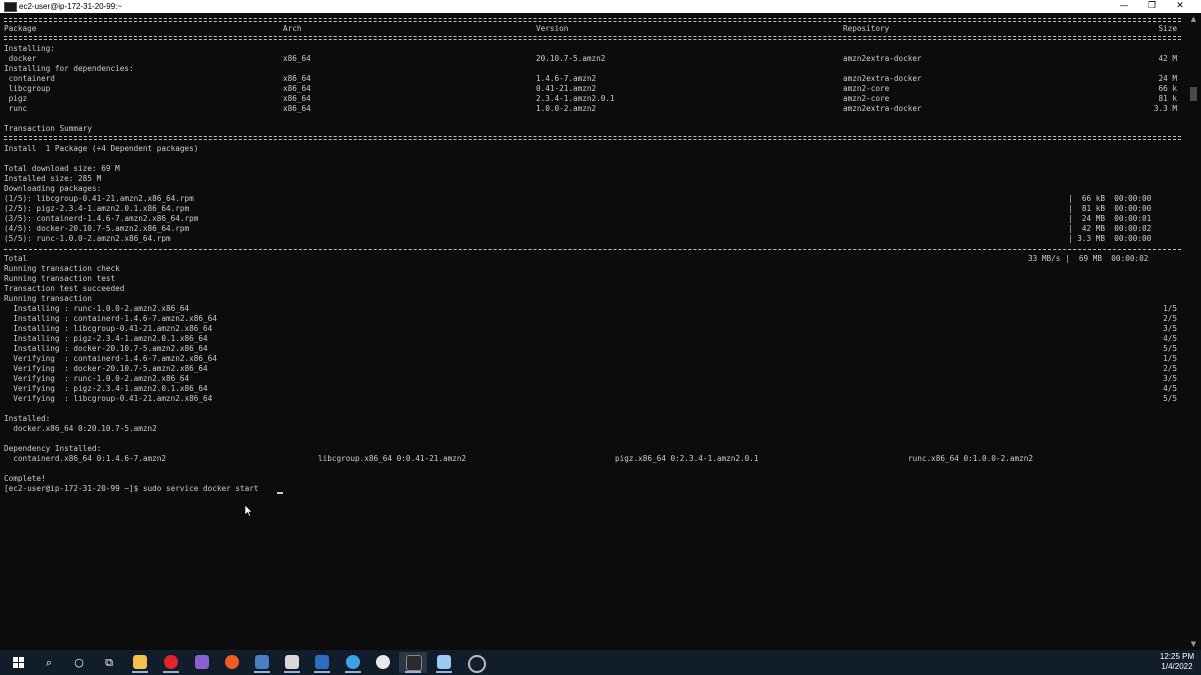  I want to click on taskbar-app-terminal, so click(413, 662).